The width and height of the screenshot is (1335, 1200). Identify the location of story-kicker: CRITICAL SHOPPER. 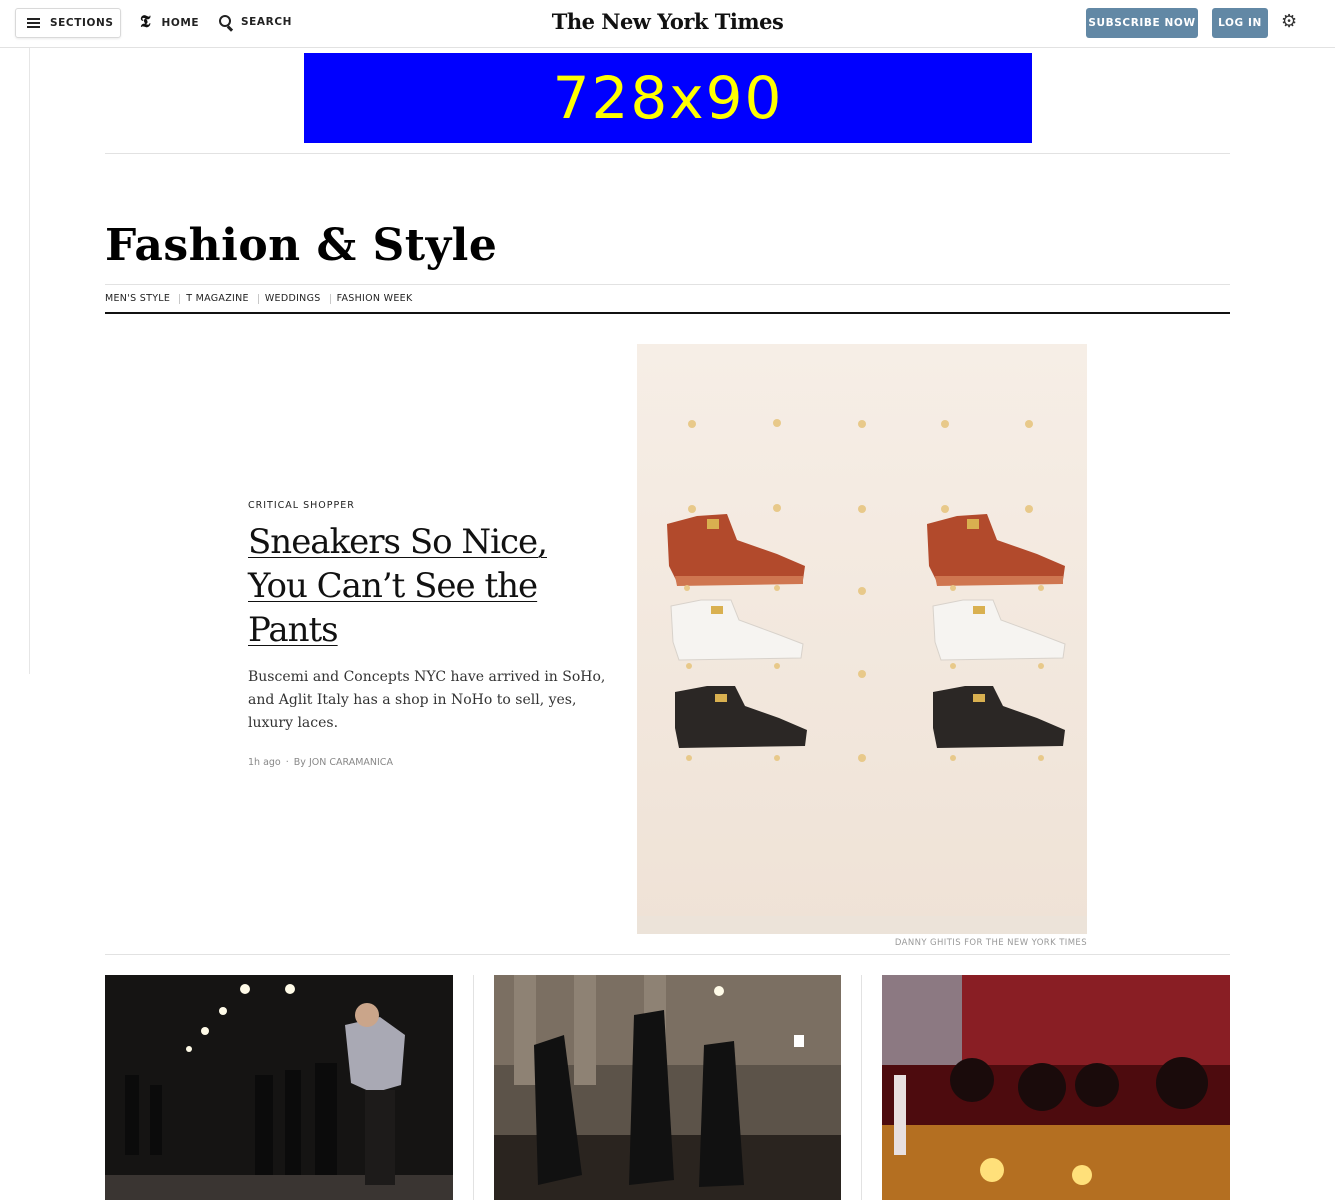
(301, 505).